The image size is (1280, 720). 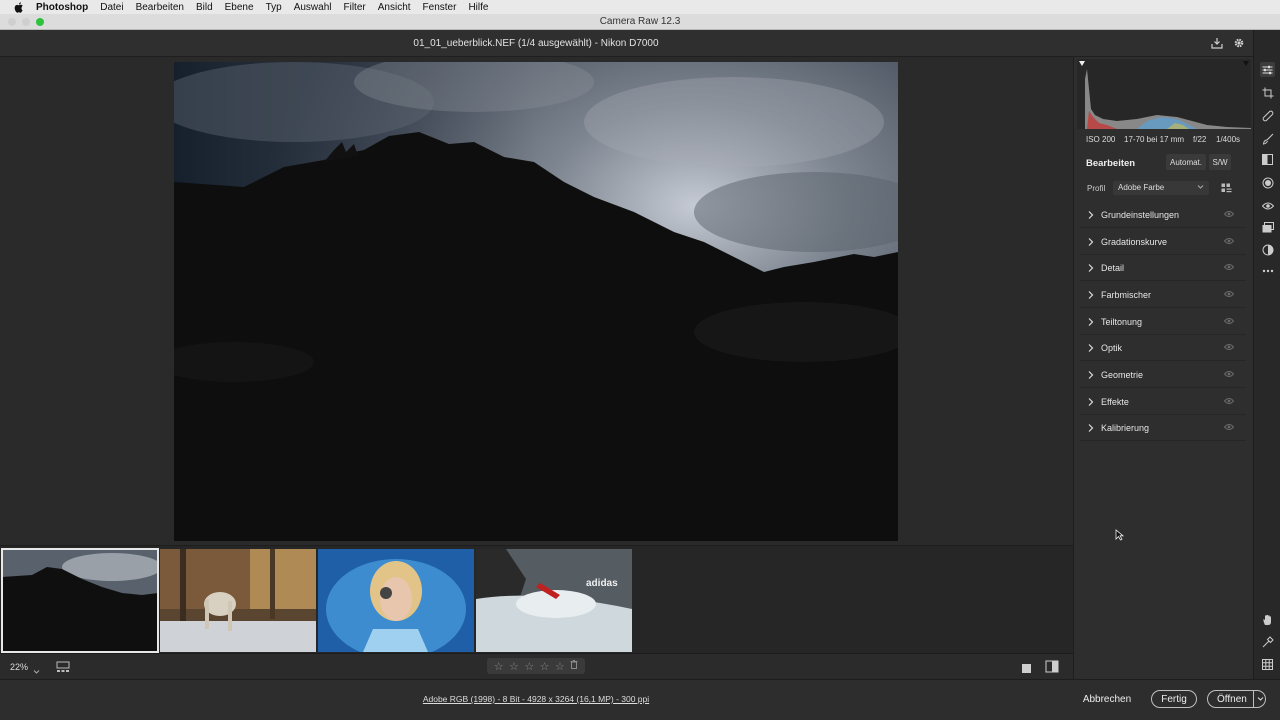 I want to click on gear-icon, so click(x=1239, y=43).